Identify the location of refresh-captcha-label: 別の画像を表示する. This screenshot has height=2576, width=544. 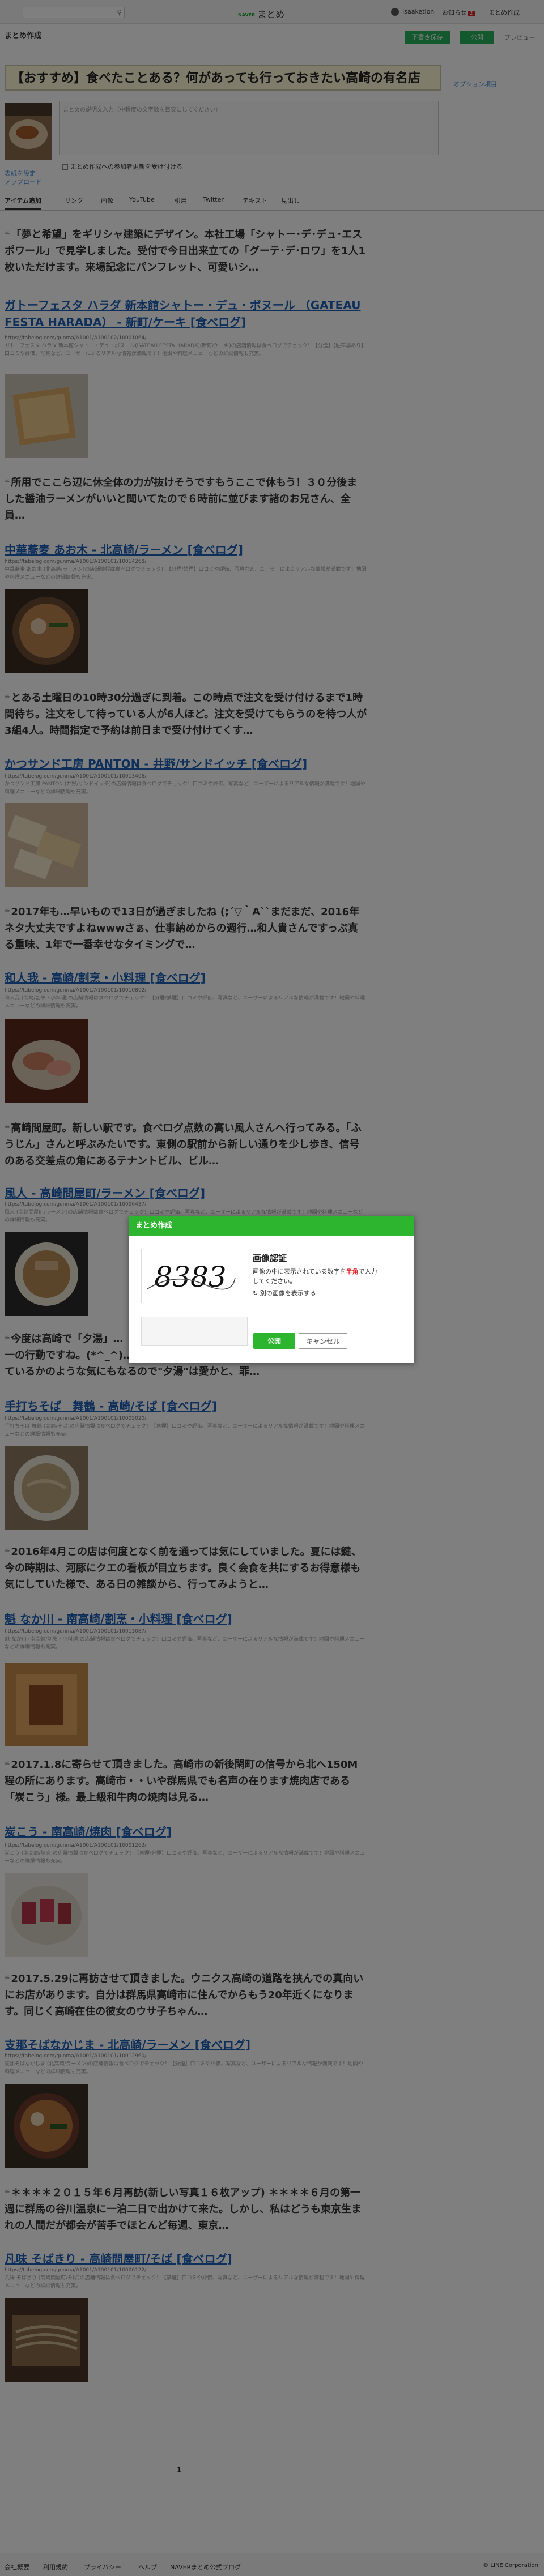
(288, 1293).